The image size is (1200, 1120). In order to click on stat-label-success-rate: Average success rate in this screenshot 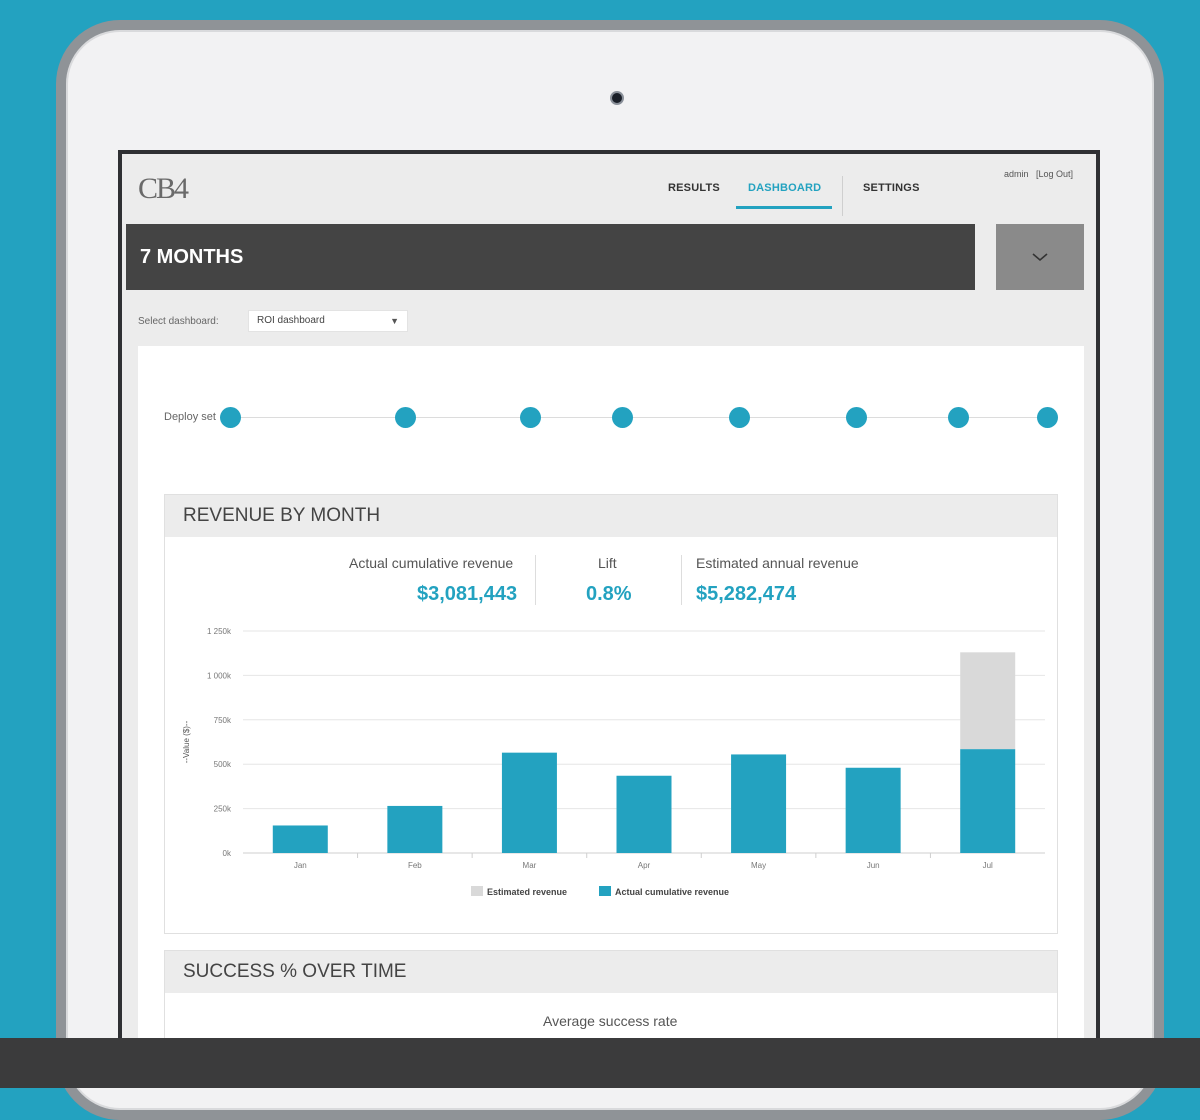, I will do `click(610, 1021)`.